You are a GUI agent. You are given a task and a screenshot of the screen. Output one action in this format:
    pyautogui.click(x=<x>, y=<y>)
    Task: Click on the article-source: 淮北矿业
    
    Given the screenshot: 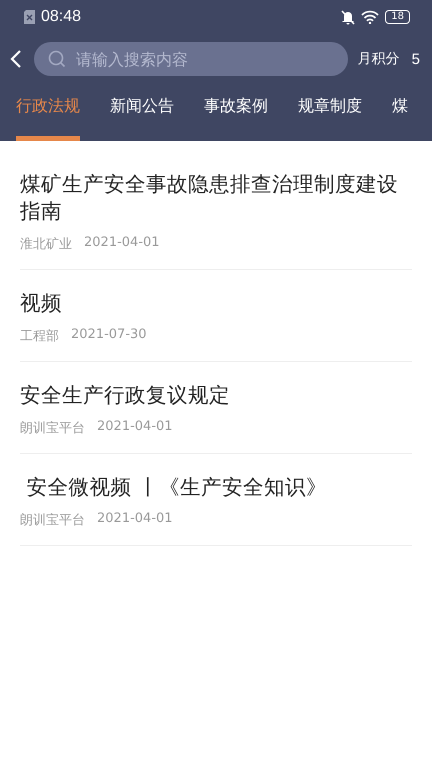 What is the action you would take?
    pyautogui.click(x=46, y=244)
    